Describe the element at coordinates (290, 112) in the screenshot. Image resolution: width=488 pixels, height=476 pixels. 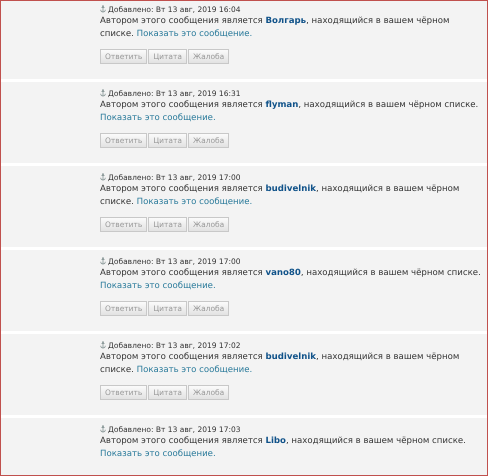
I see `blocked-message: Автором этого сообщения является flyman, находящийся в вашем чёрном списке. Показать это сообщение.` at that location.